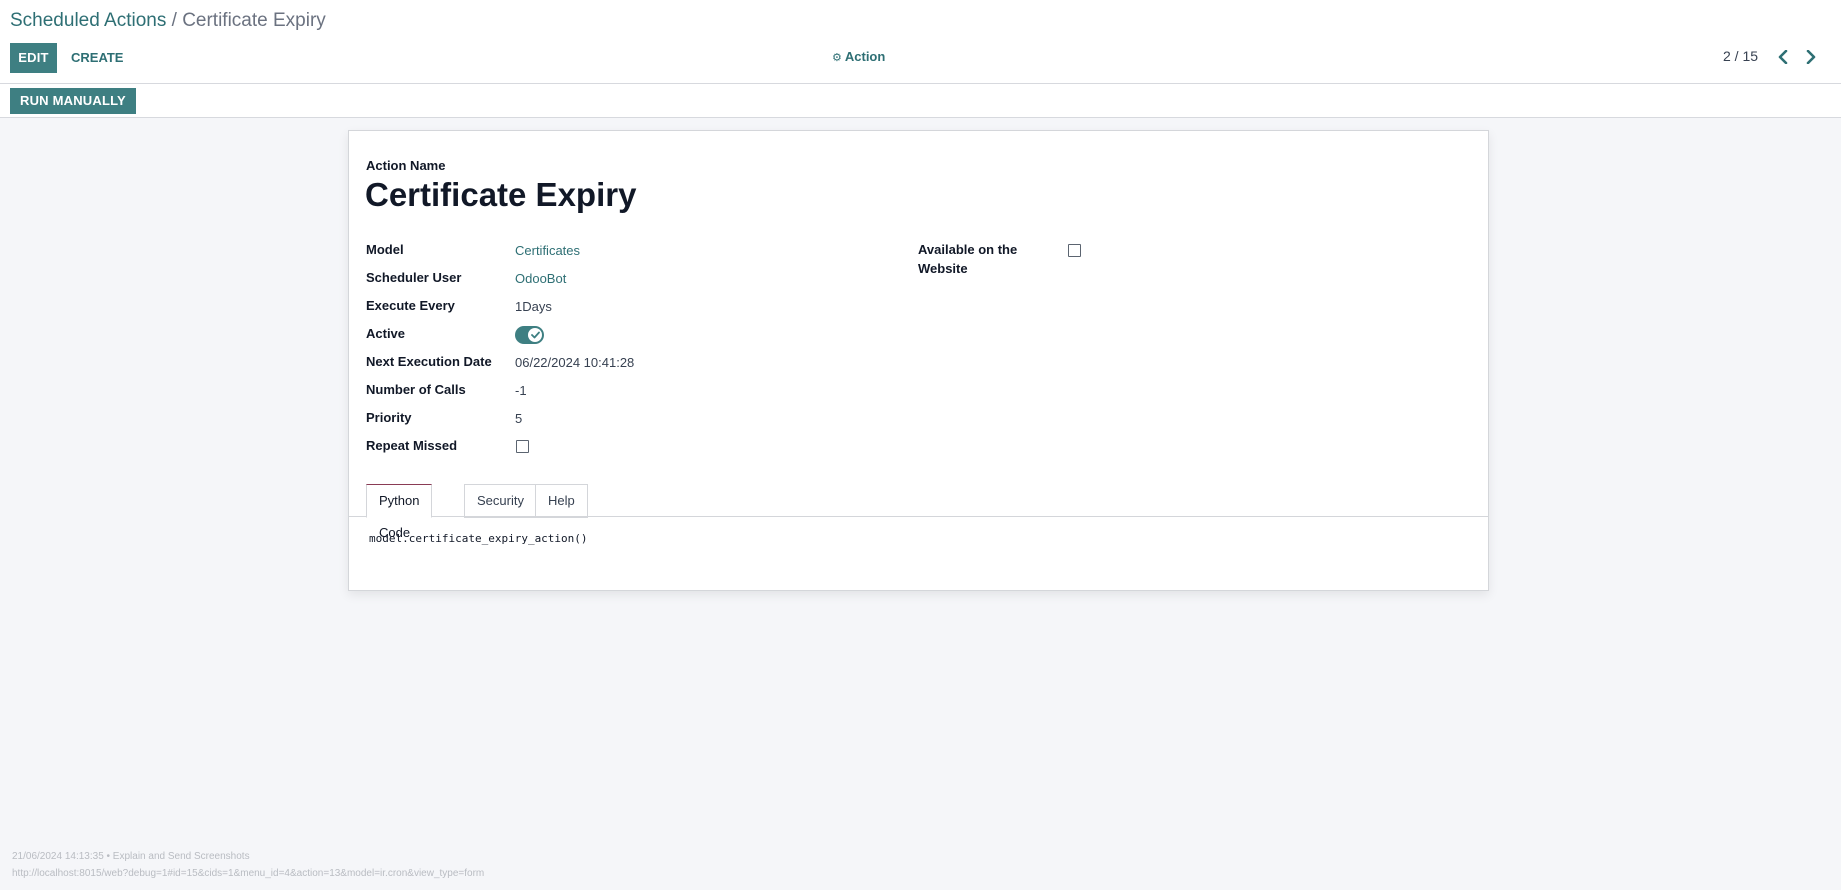 The height and width of the screenshot is (890, 1841). What do you see at coordinates (254, 20) in the screenshot?
I see `breadcrumb-current: Certificate Expiry` at bounding box center [254, 20].